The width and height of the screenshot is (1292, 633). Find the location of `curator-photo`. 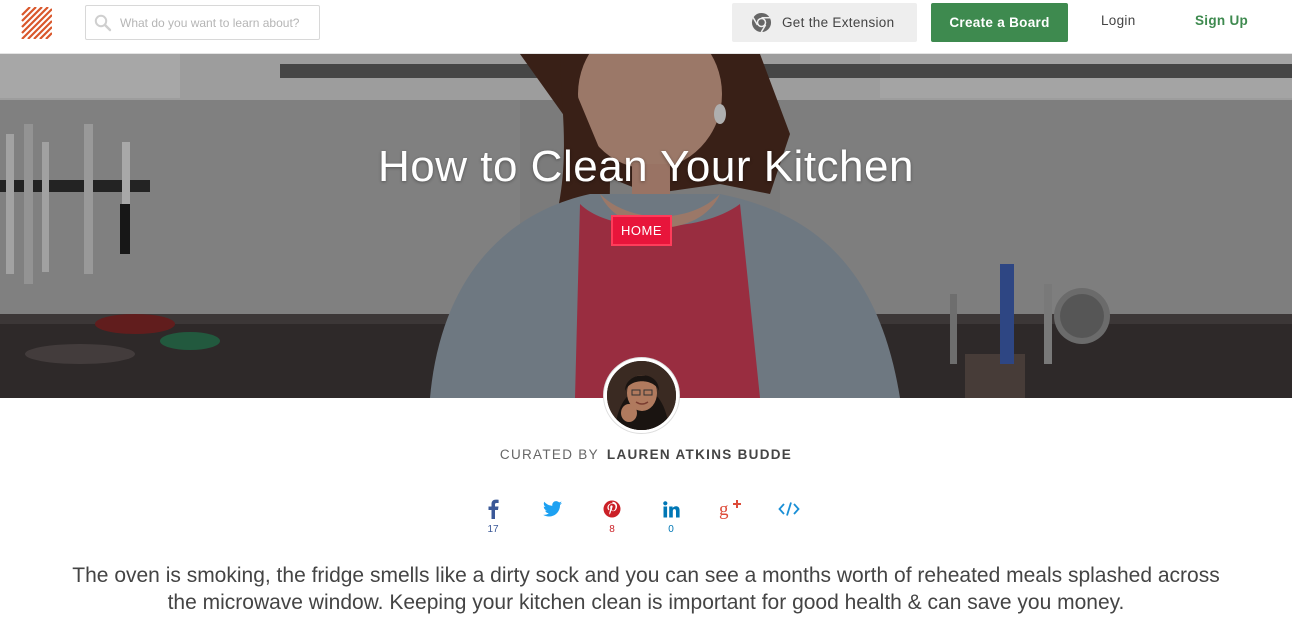

curator-photo is located at coordinates (641, 395).